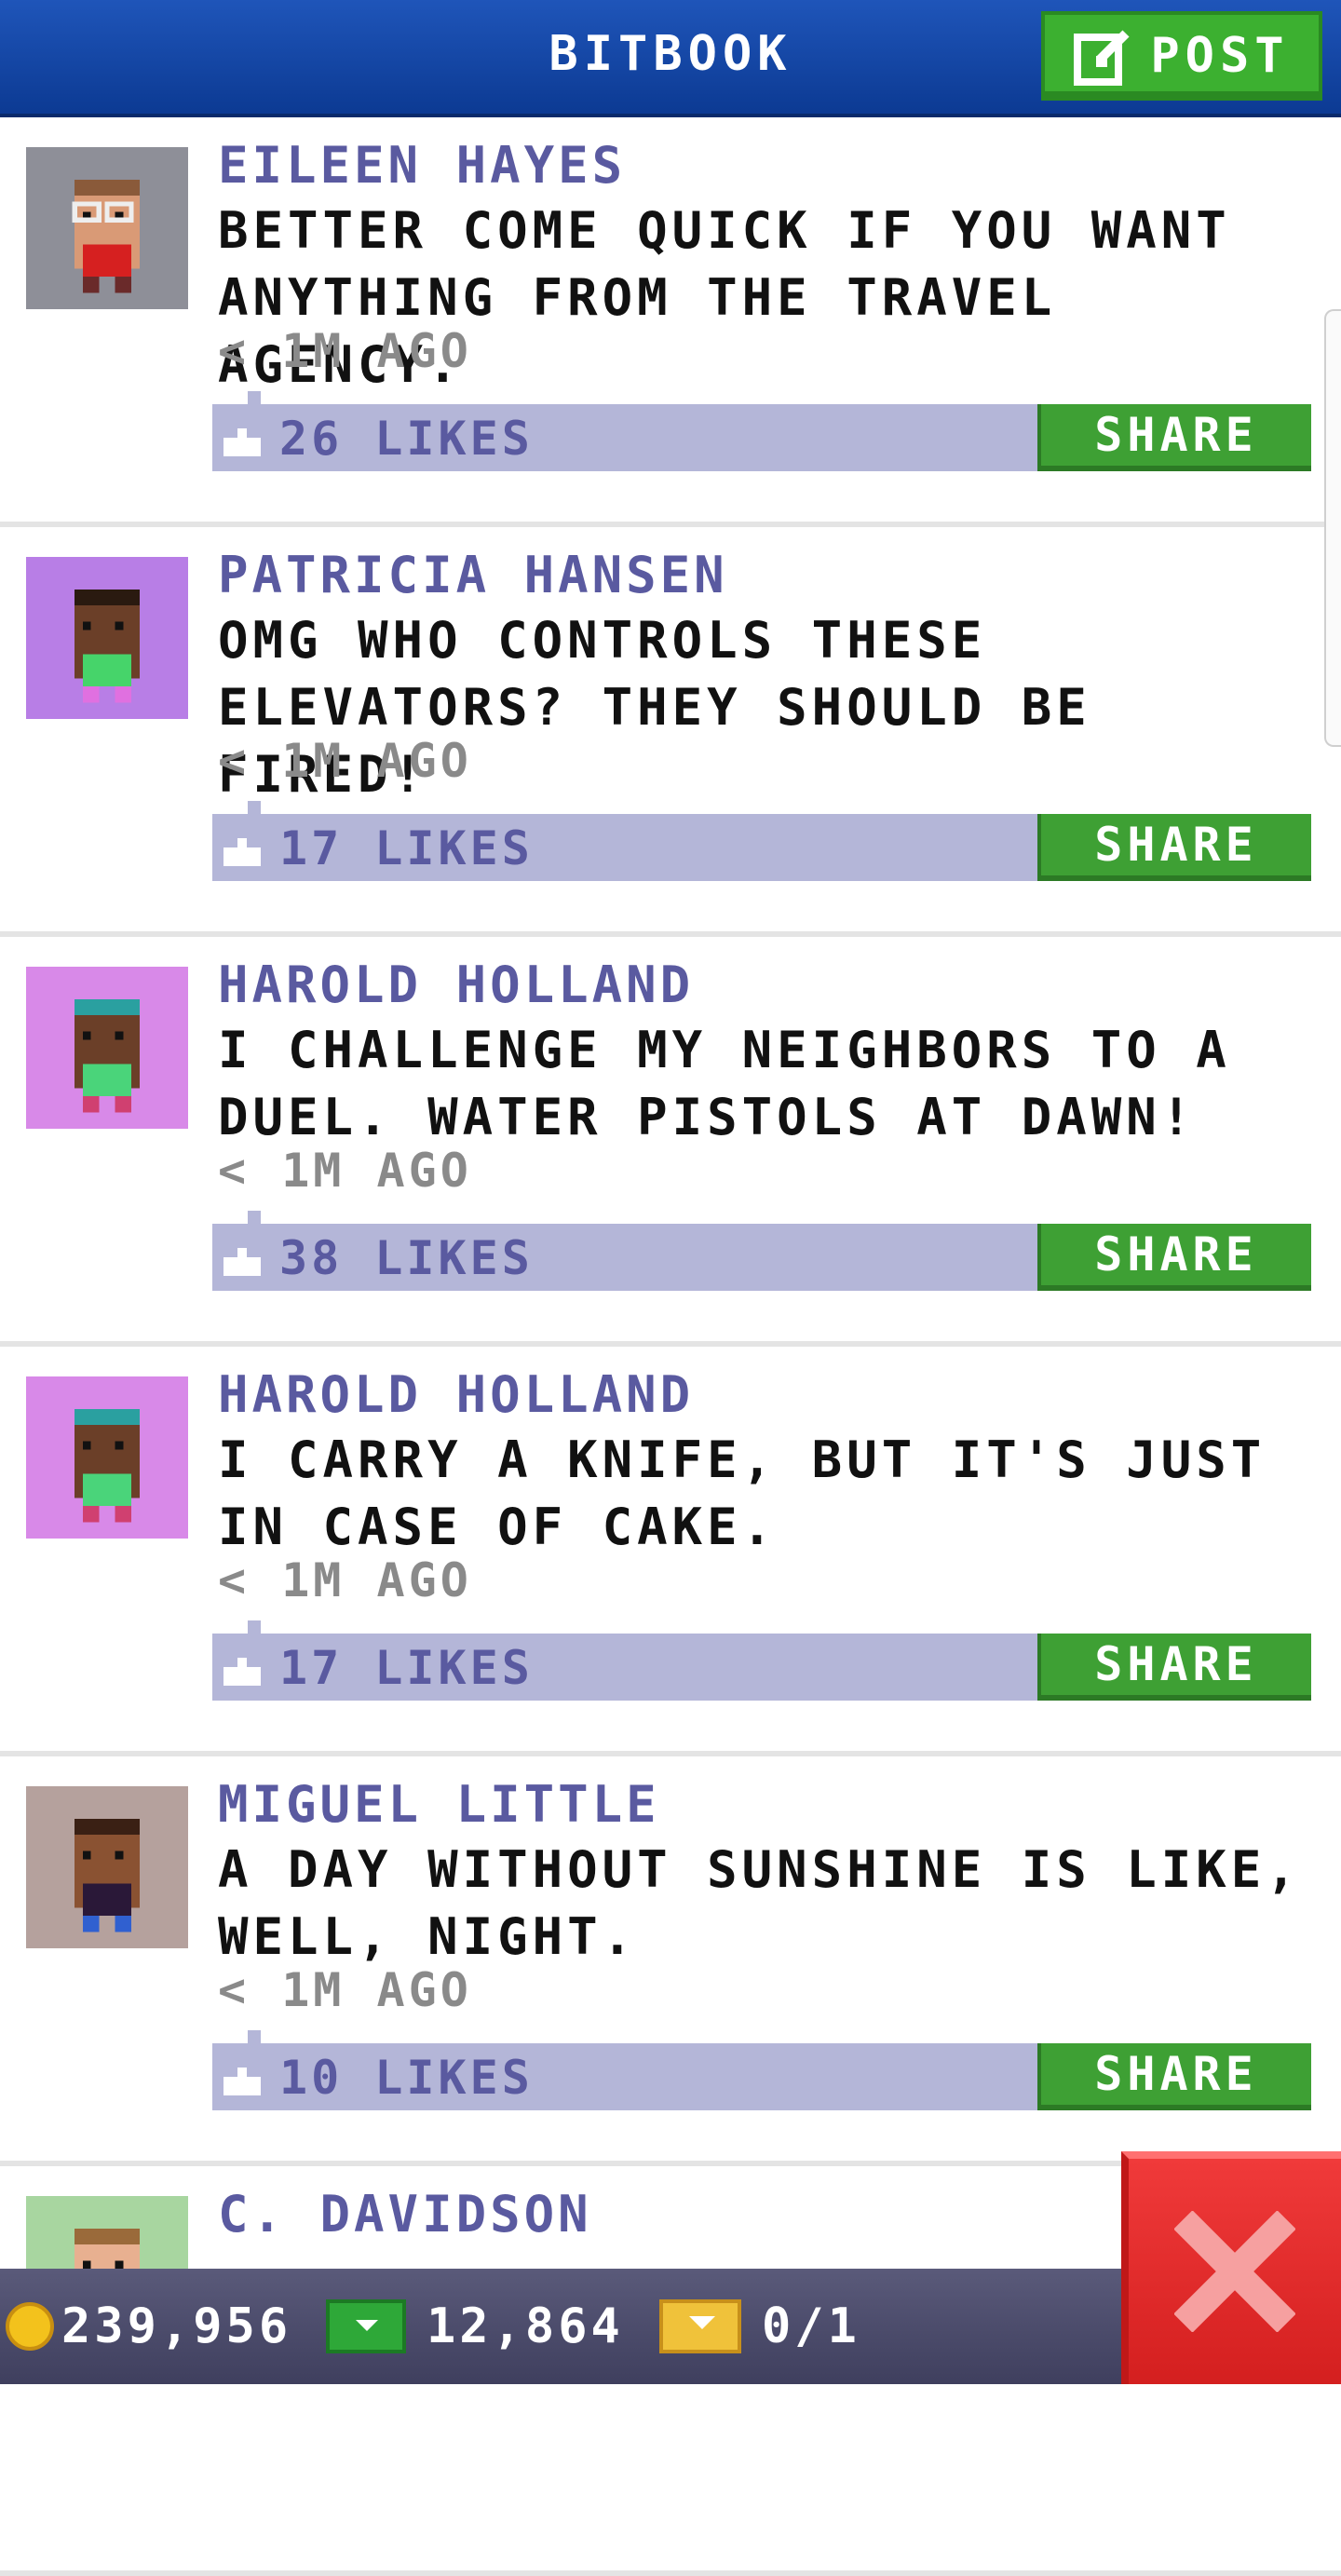 The height and width of the screenshot is (2576, 1341). I want to click on post-author: MIGUEL LITTLE, so click(439, 1804).